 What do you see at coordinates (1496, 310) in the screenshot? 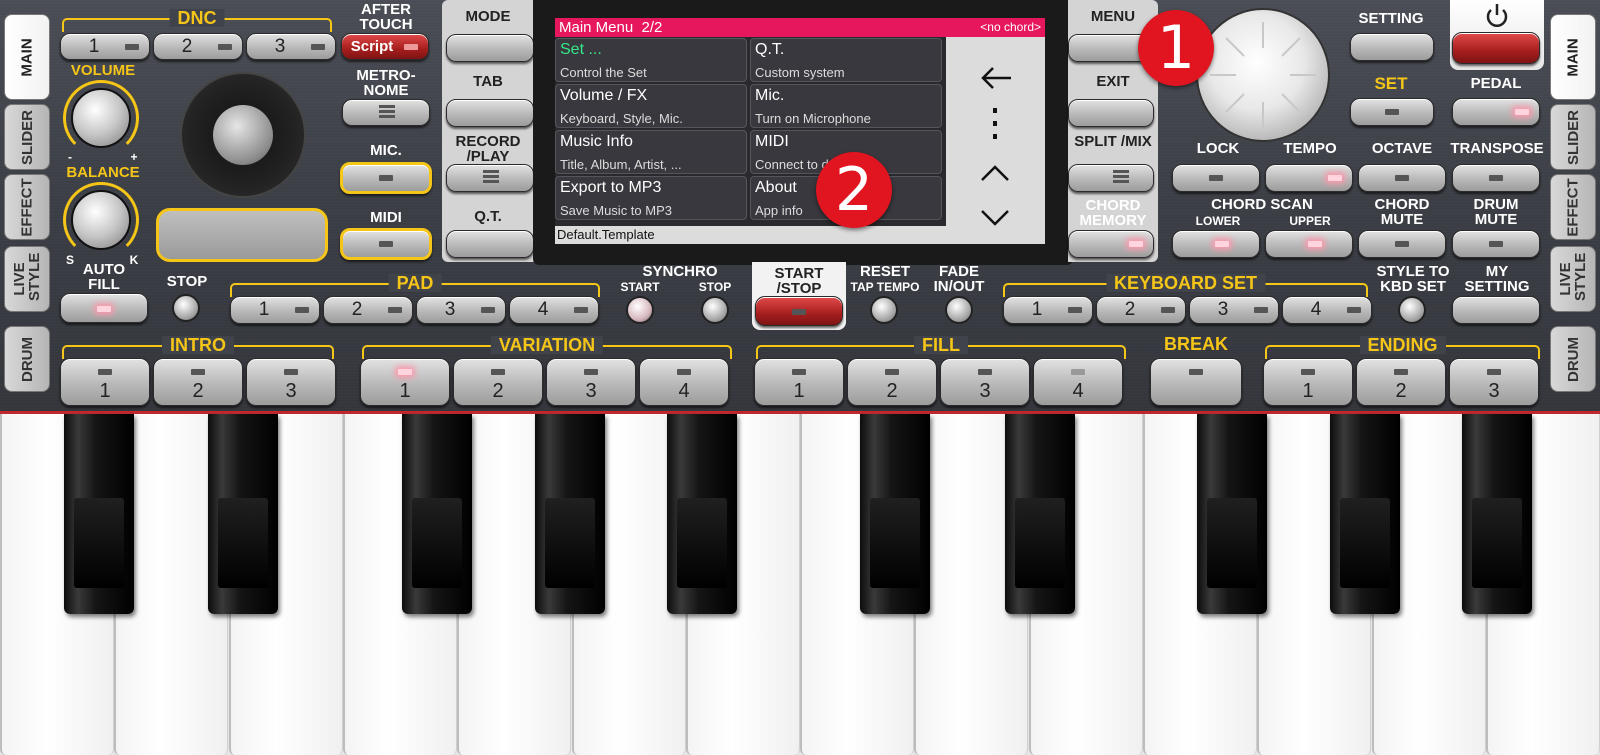
I see `my-setting-button` at bounding box center [1496, 310].